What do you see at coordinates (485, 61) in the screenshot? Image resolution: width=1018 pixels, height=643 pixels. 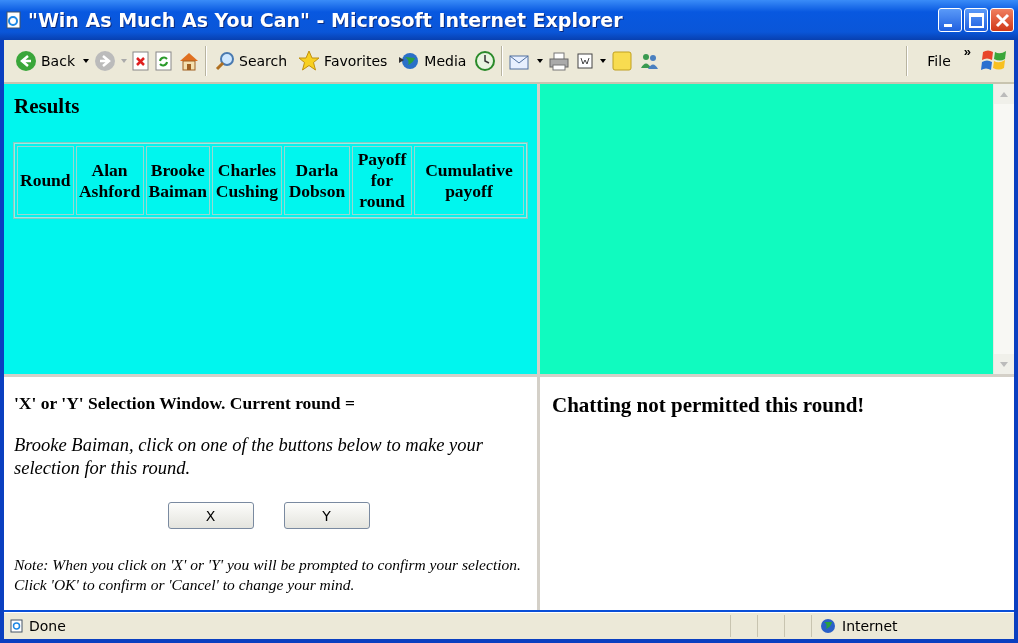 I see `history-icon` at bounding box center [485, 61].